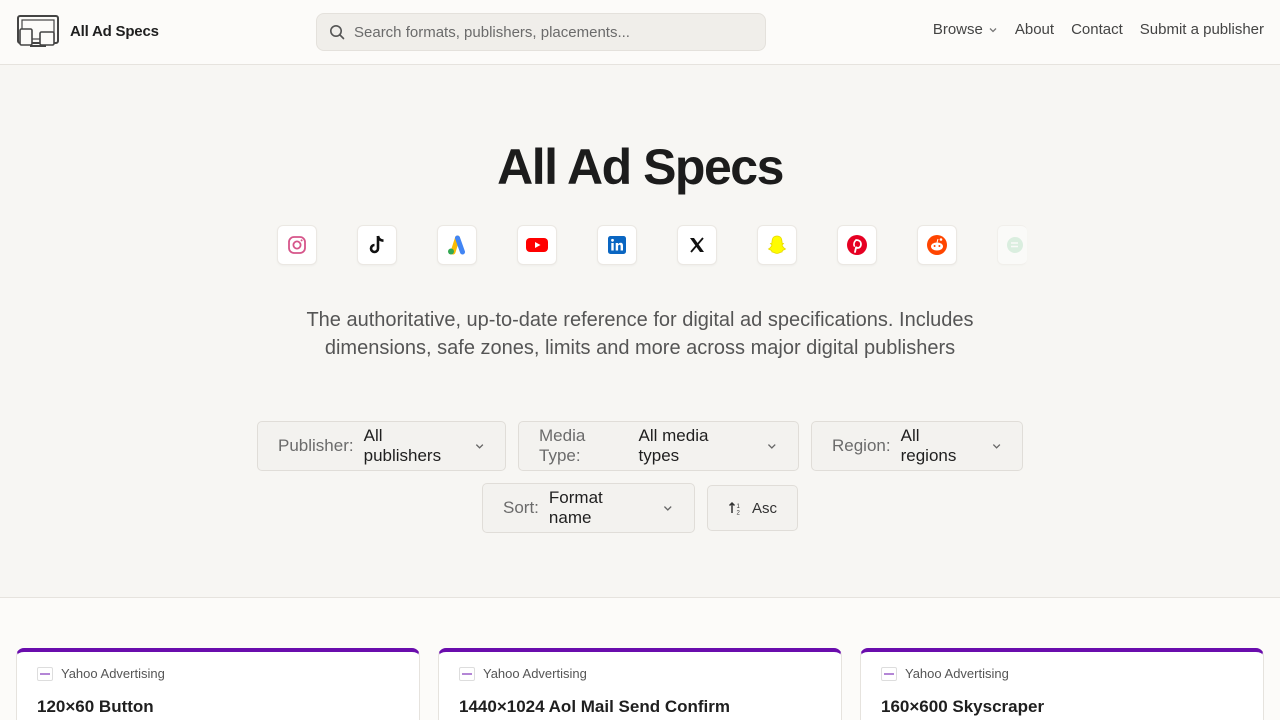  I want to click on card-title: 120×60 Button, so click(95, 706).